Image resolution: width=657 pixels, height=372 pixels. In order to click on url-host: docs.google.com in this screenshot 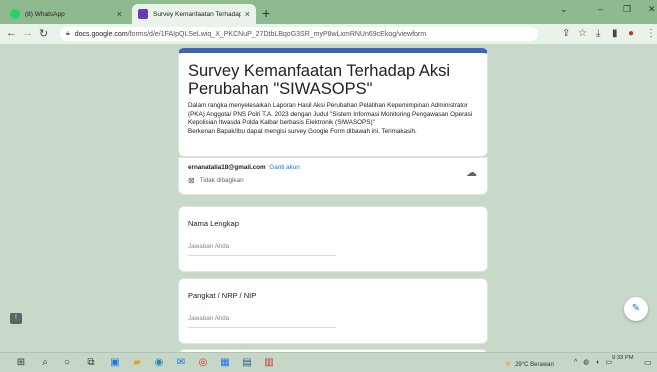, I will do `click(101, 34)`.